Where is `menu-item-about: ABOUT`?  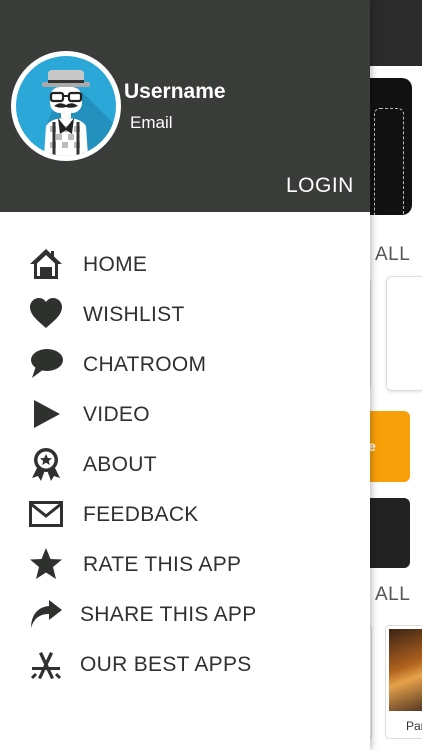
menu-item-about: ABOUT is located at coordinates (185, 464).